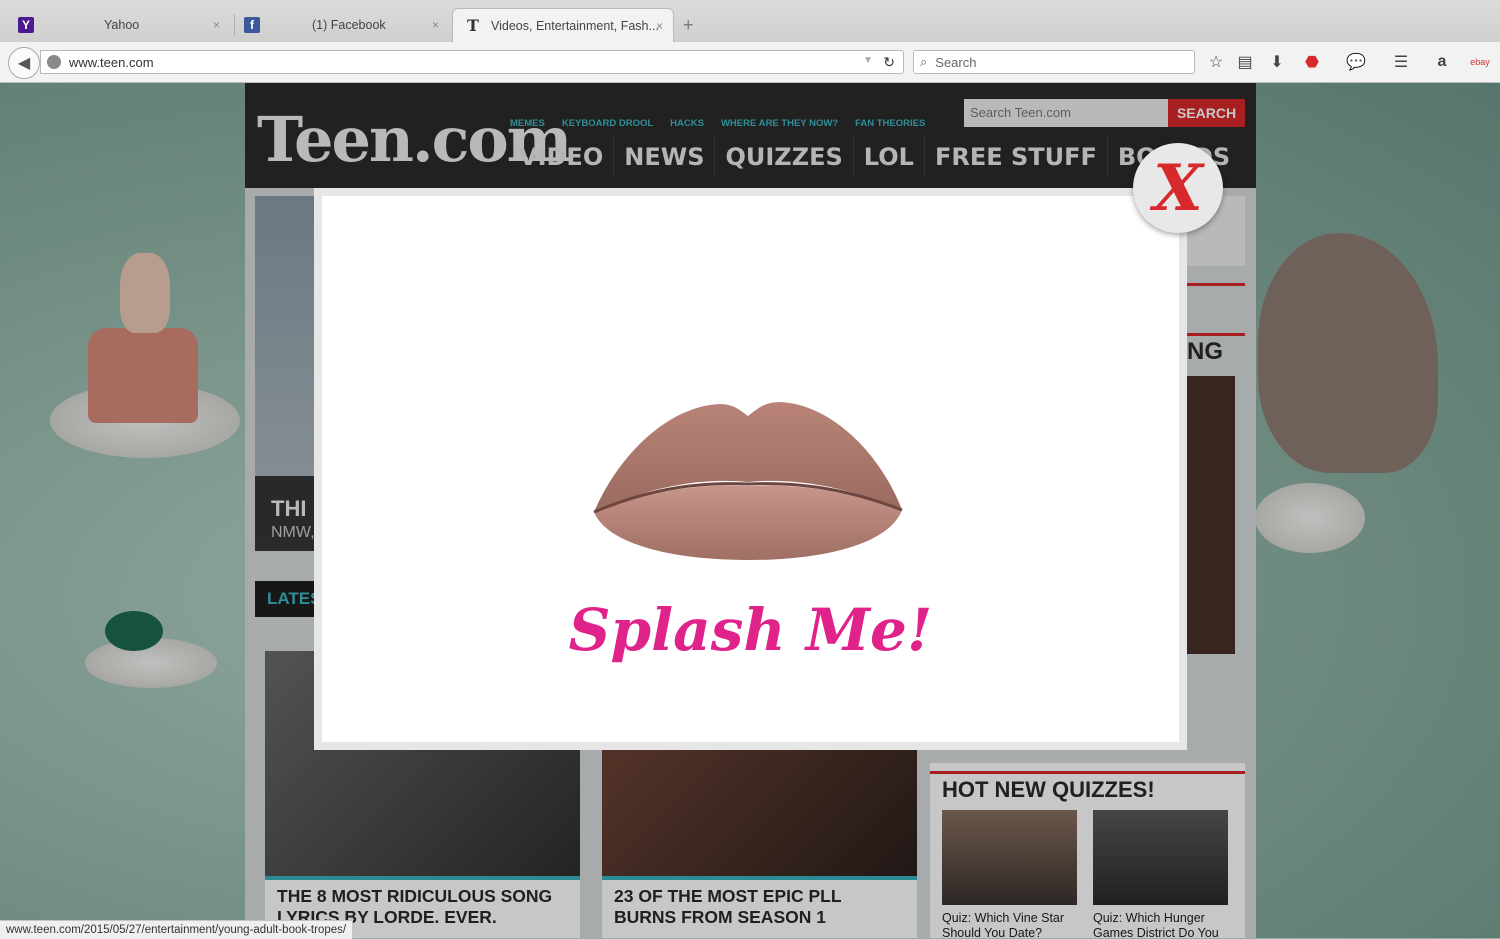 The width and height of the screenshot is (1500, 939). I want to click on url-text: www.teen.com, so click(111, 62).